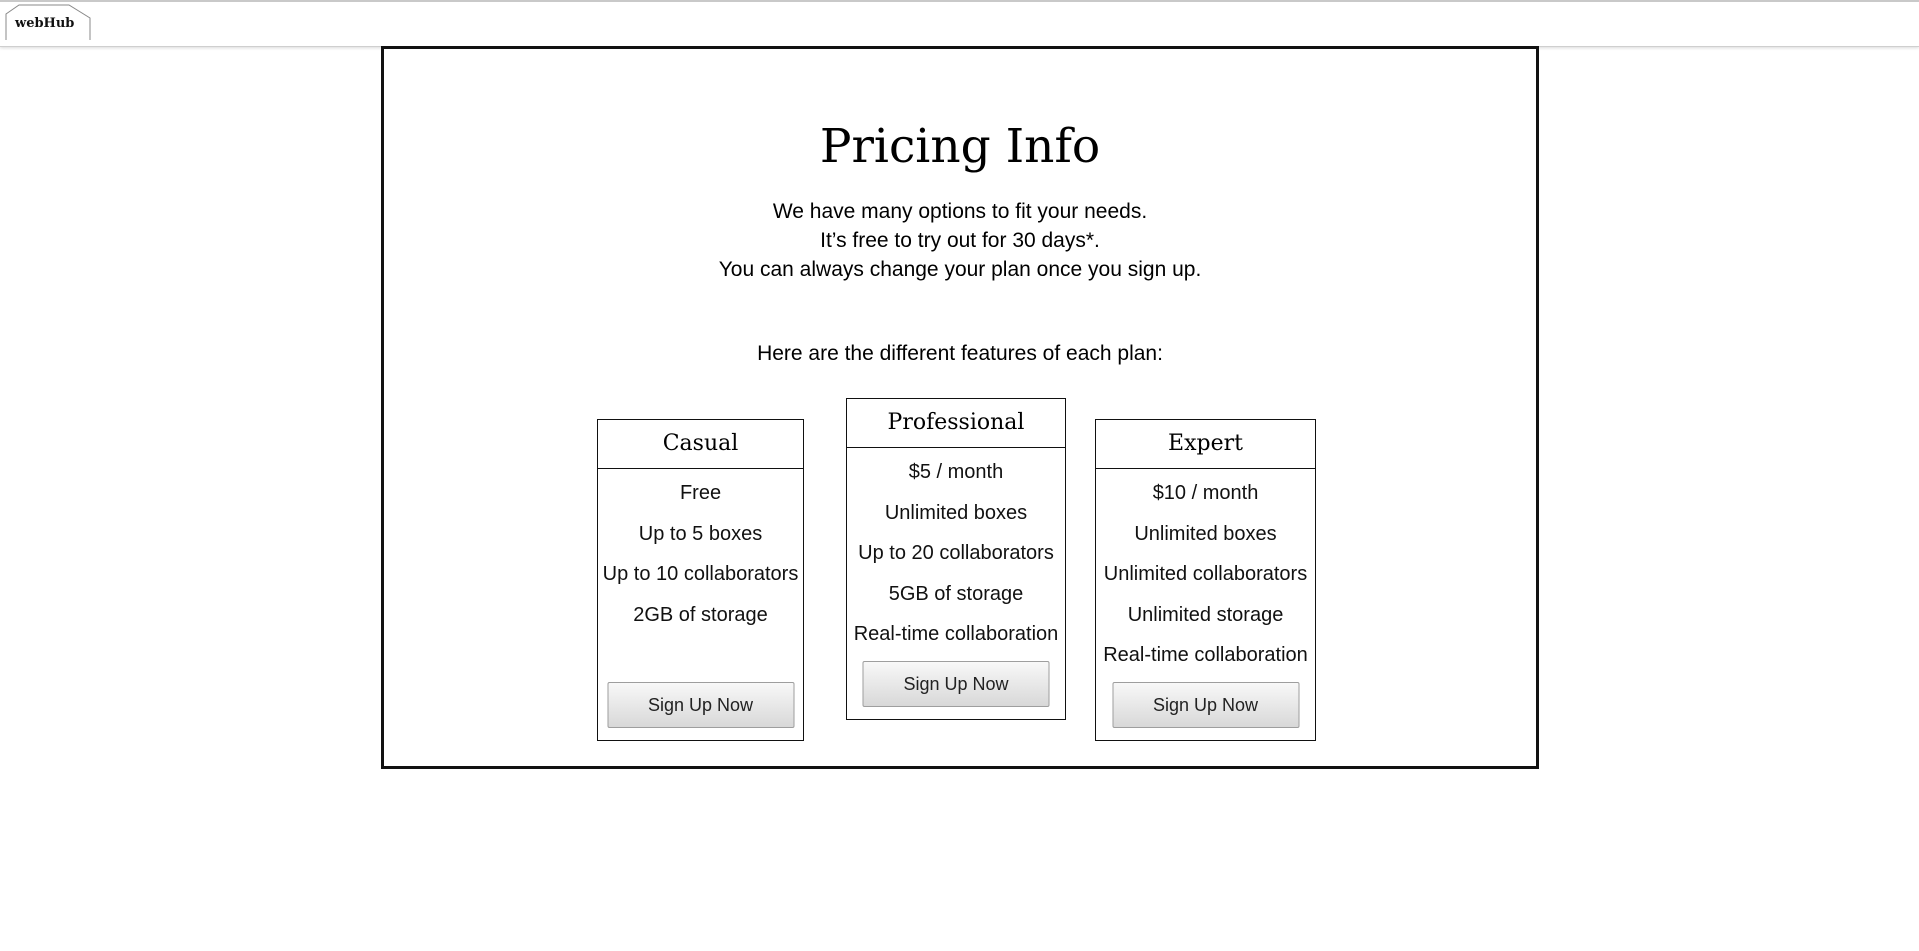 Image resolution: width=1919 pixels, height=951 pixels. What do you see at coordinates (956, 423) in the screenshot?
I see `plan-title: Professional` at bounding box center [956, 423].